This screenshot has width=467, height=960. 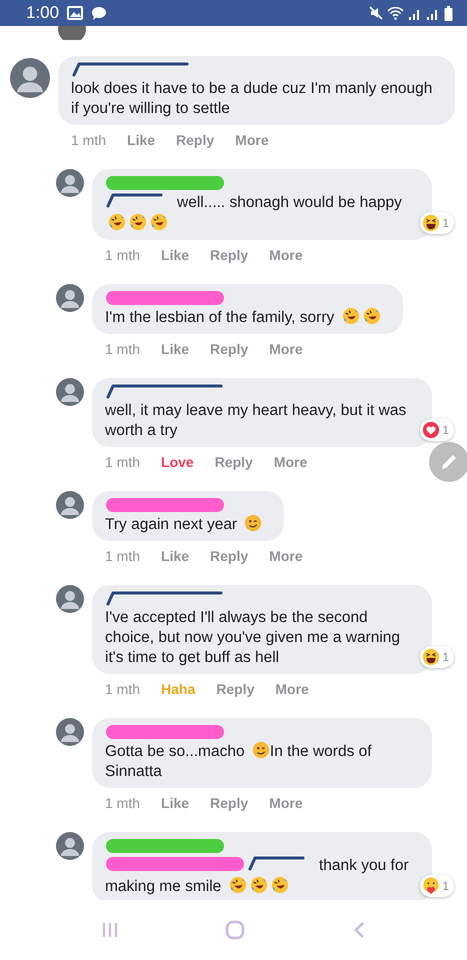 I want to click on comment-text: look does it have to be a dude cuz I'm manly enough if you're willing to settle, so click(x=251, y=98).